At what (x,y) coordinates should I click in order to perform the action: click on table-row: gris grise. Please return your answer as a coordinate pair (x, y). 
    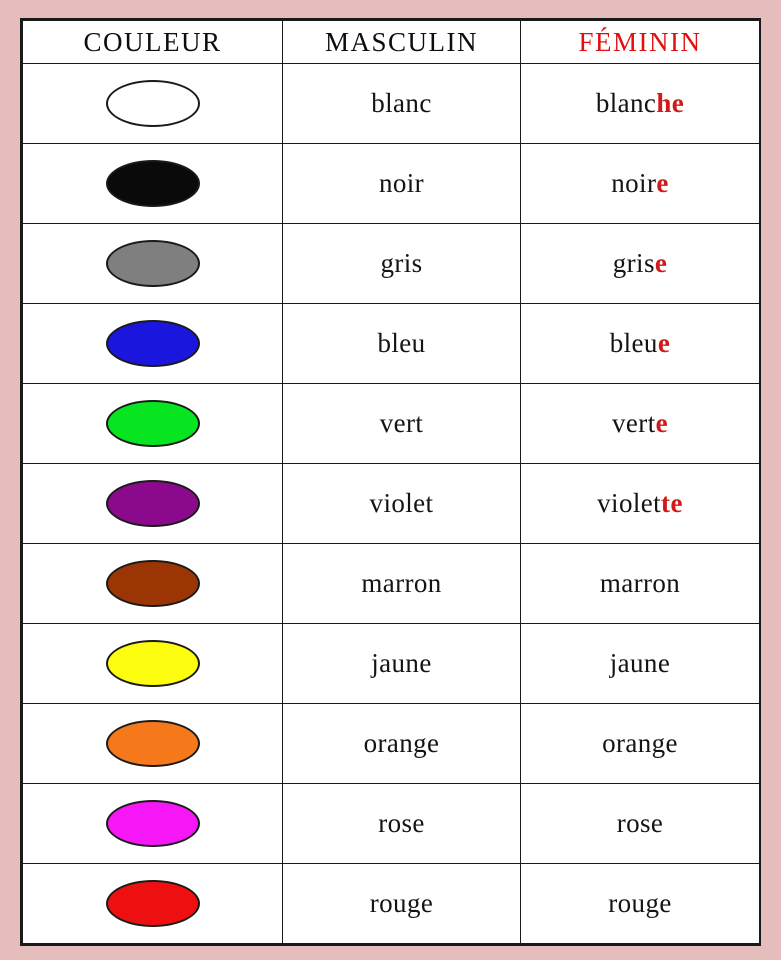
    Looking at the image, I should click on (391, 263).